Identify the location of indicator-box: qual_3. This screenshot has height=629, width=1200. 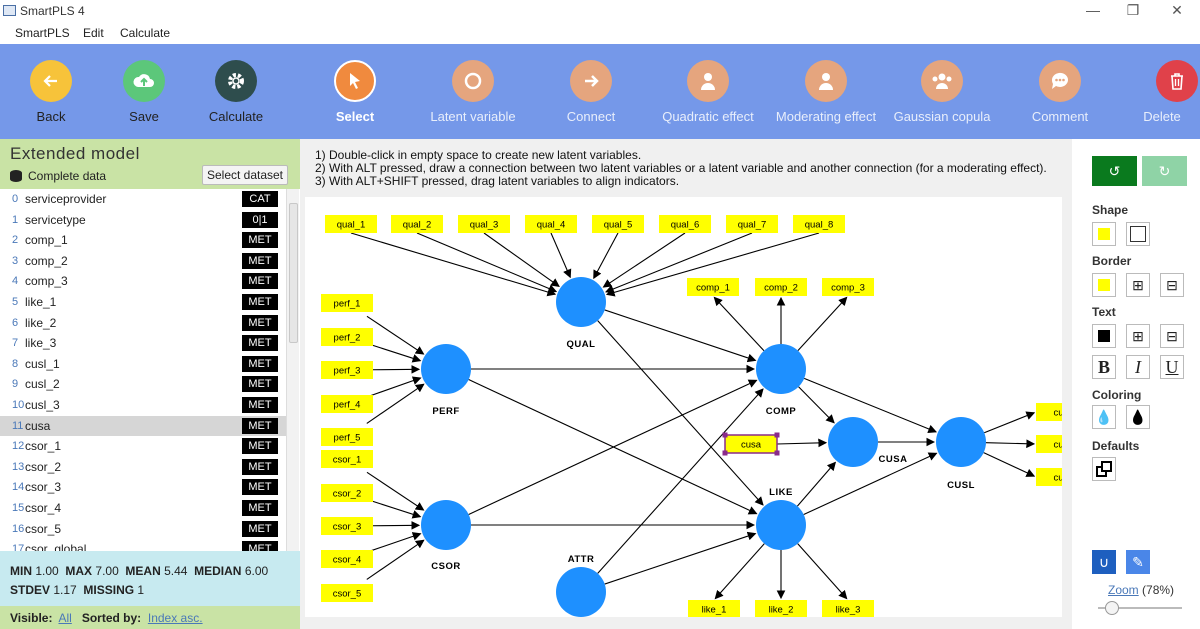
(484, 224).